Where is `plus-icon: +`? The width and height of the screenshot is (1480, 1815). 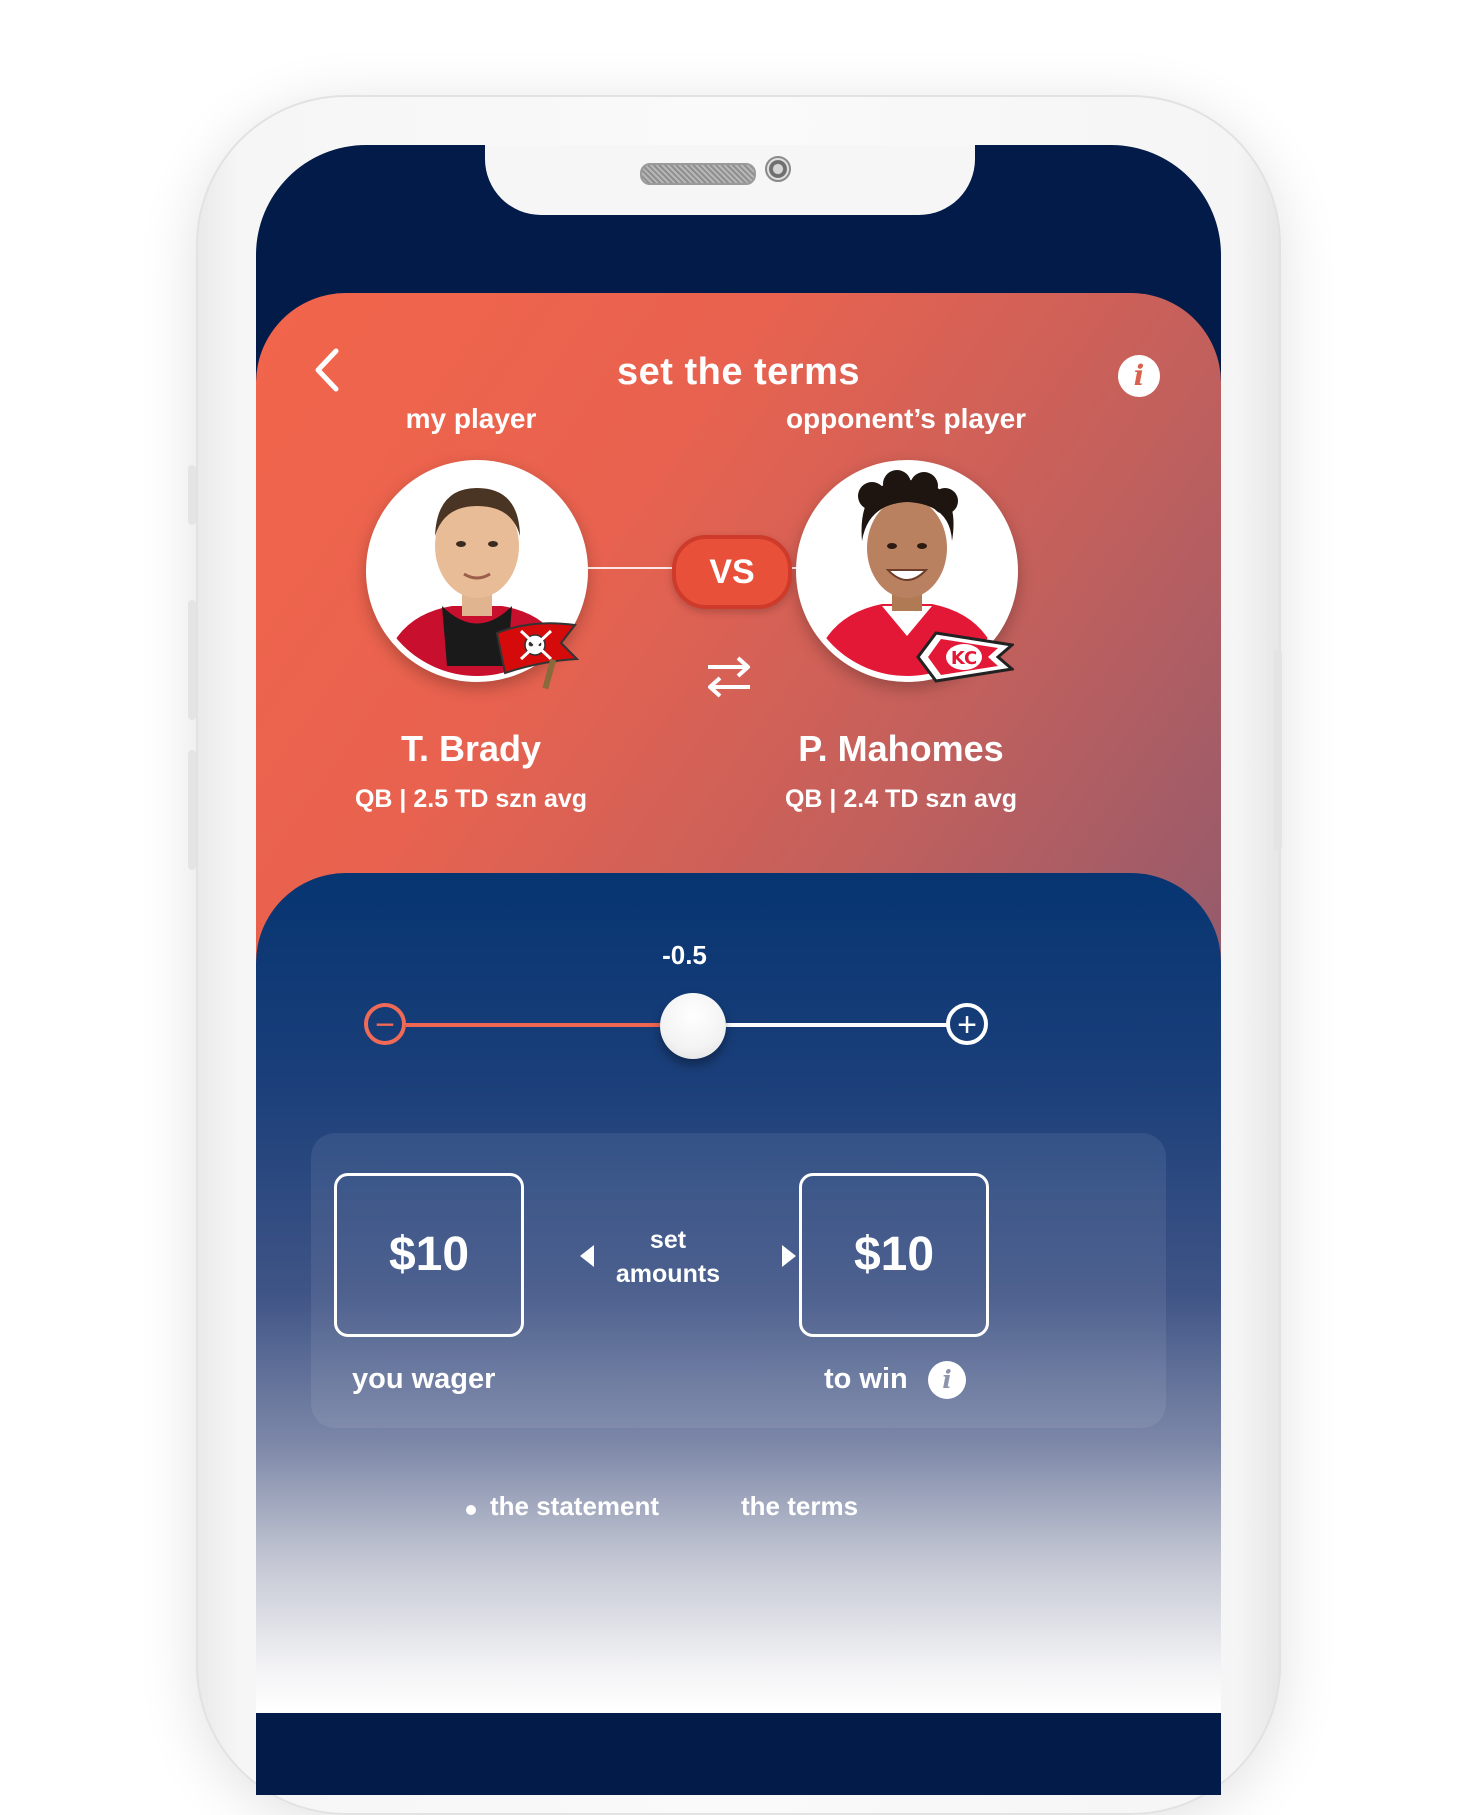
plus-icon: + is located at coordinates (967, 1025).